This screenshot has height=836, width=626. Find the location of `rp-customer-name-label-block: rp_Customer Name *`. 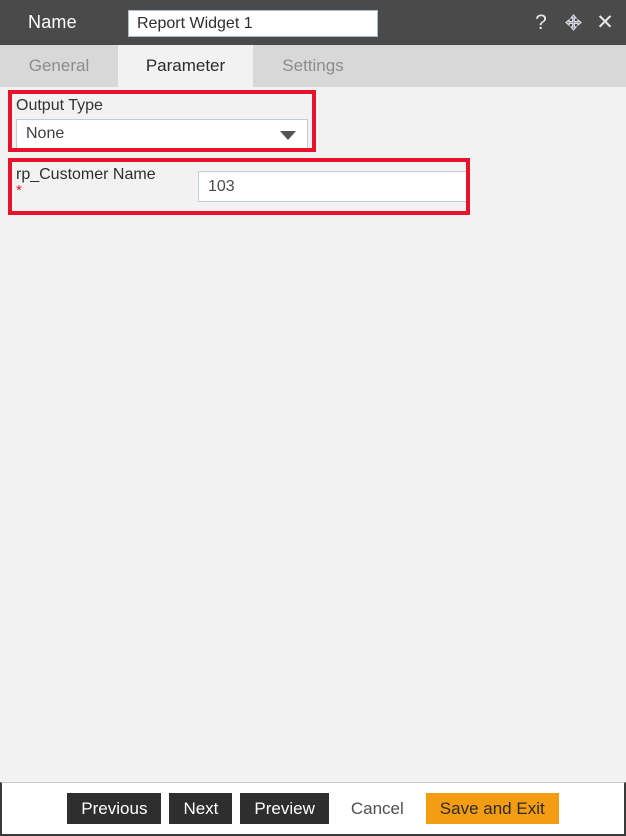

rp-customer-name-label-block: rp_Customer Name * is located at coordinates (103, 182).